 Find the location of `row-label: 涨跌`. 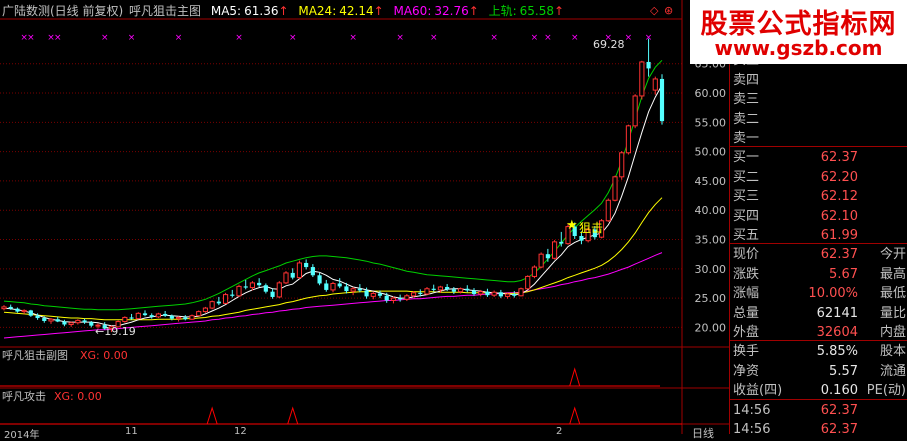

row-label: 涨跌 is located at coordinates (746, 274).